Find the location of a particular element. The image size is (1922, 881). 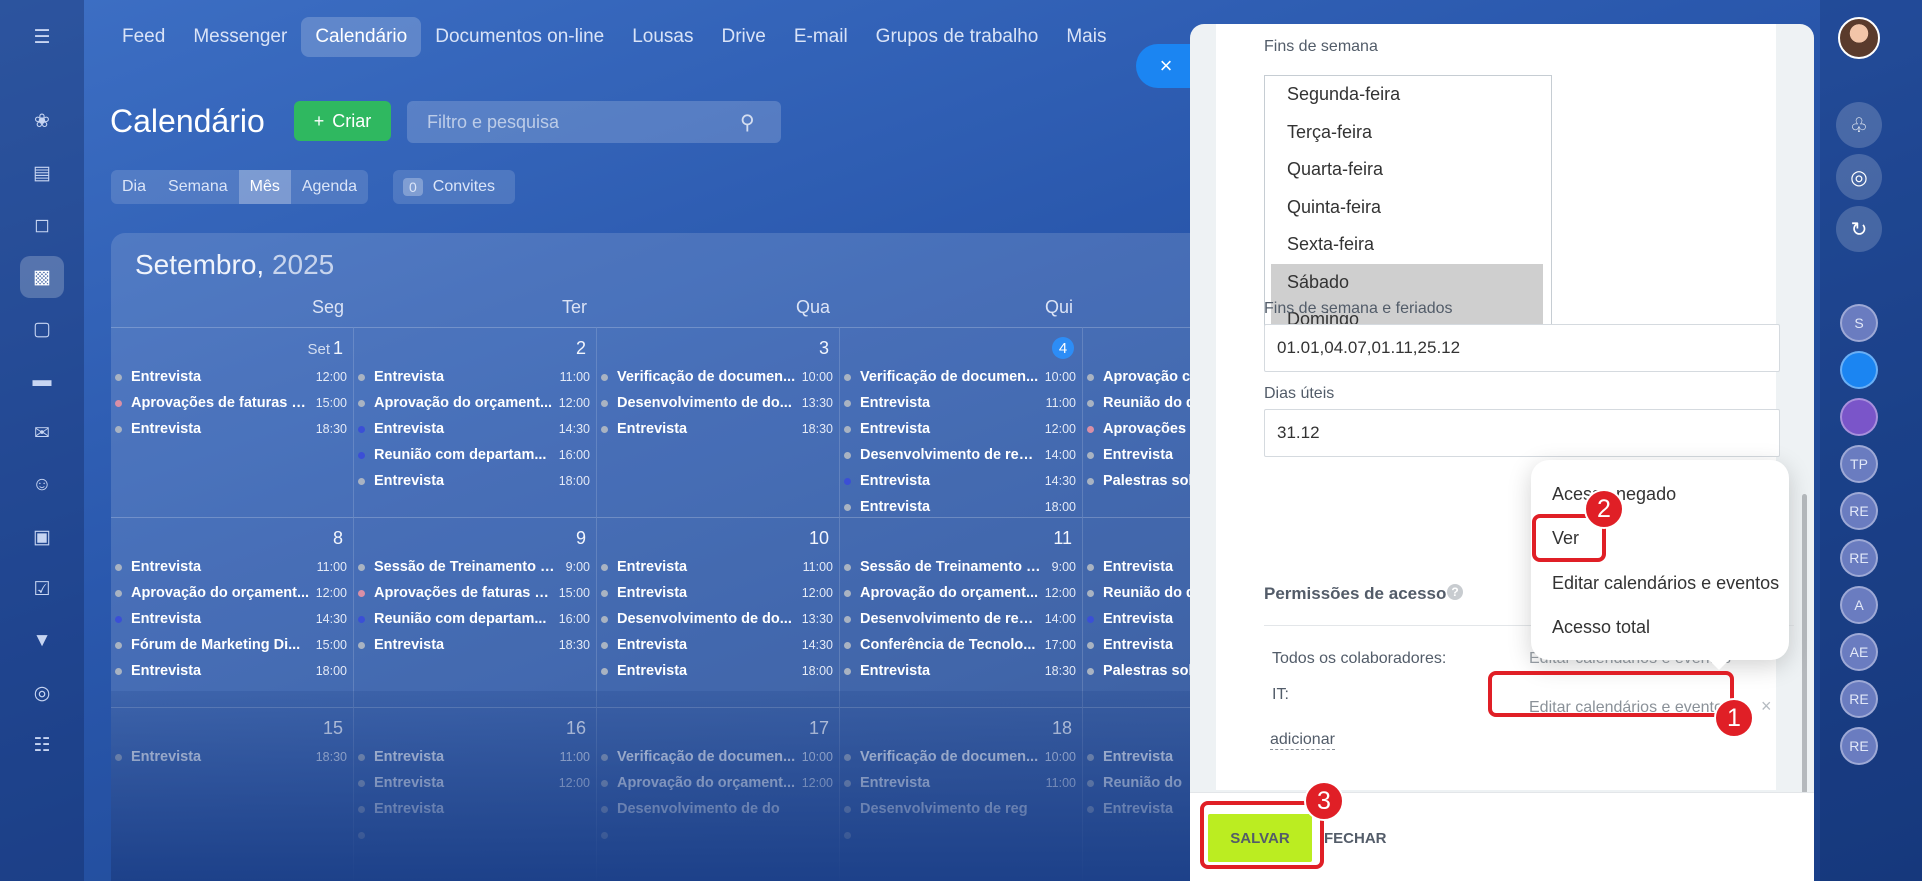

chat-icon: ◻ is located at coordinates (42, 225).